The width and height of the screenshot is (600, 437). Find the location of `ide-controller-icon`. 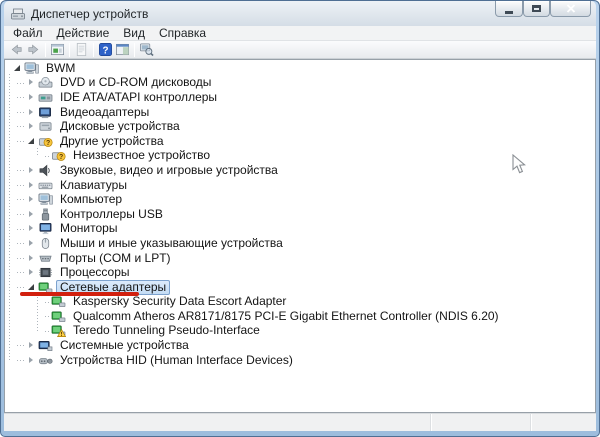

ide-controller-icon is located at coordinates (45, 97).